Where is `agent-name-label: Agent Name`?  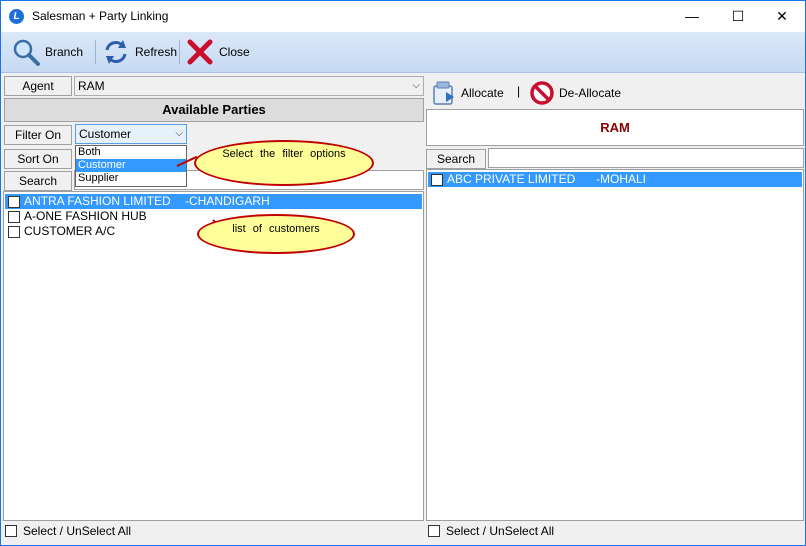 agent-name-label: Agent Name is located at coordinates (38, 93).